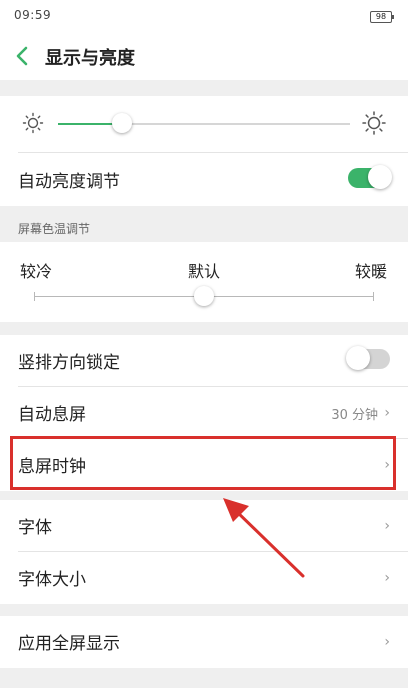 This screenshot has height=688, width=408. I want to click on highlight-box, so click(203, 463).